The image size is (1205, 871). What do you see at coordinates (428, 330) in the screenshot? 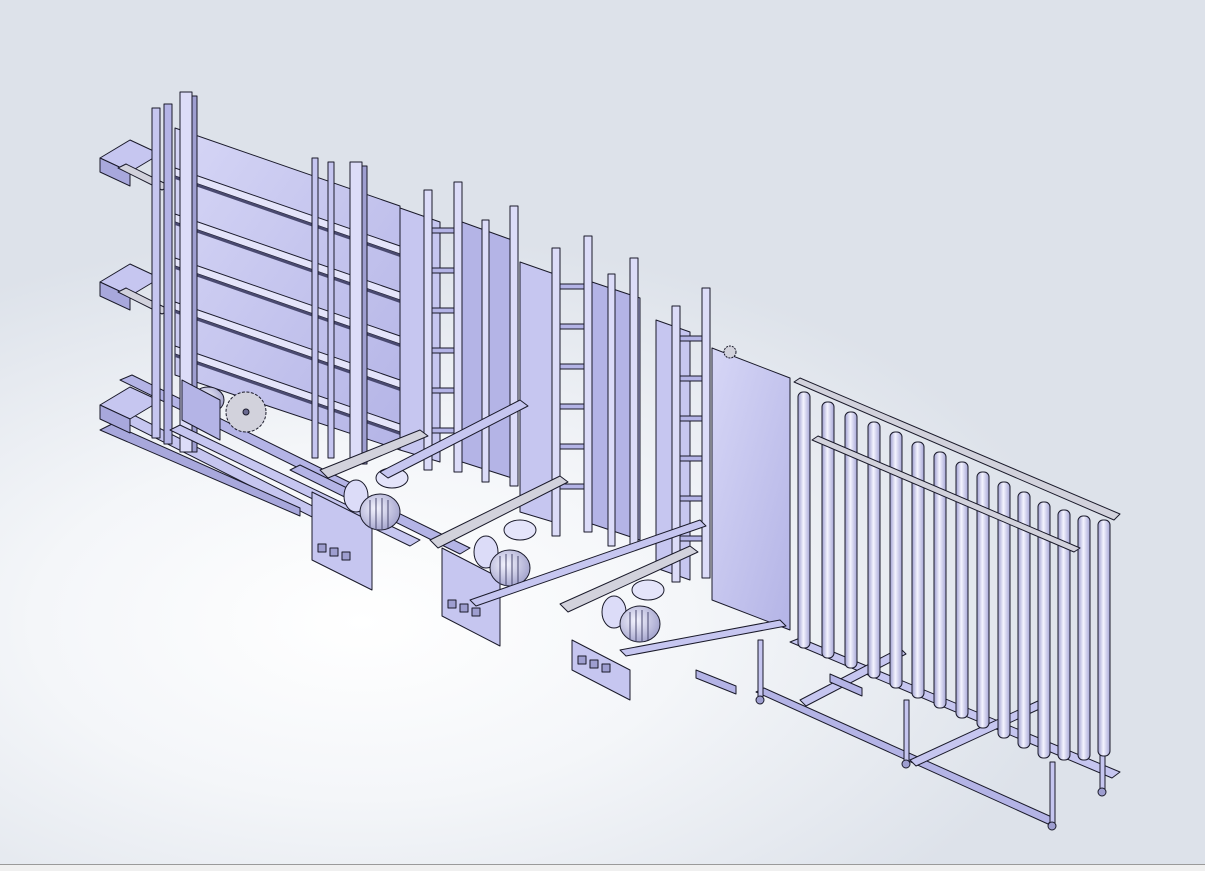
I see `module-1-frame-left` at bounding box center [428, 330].